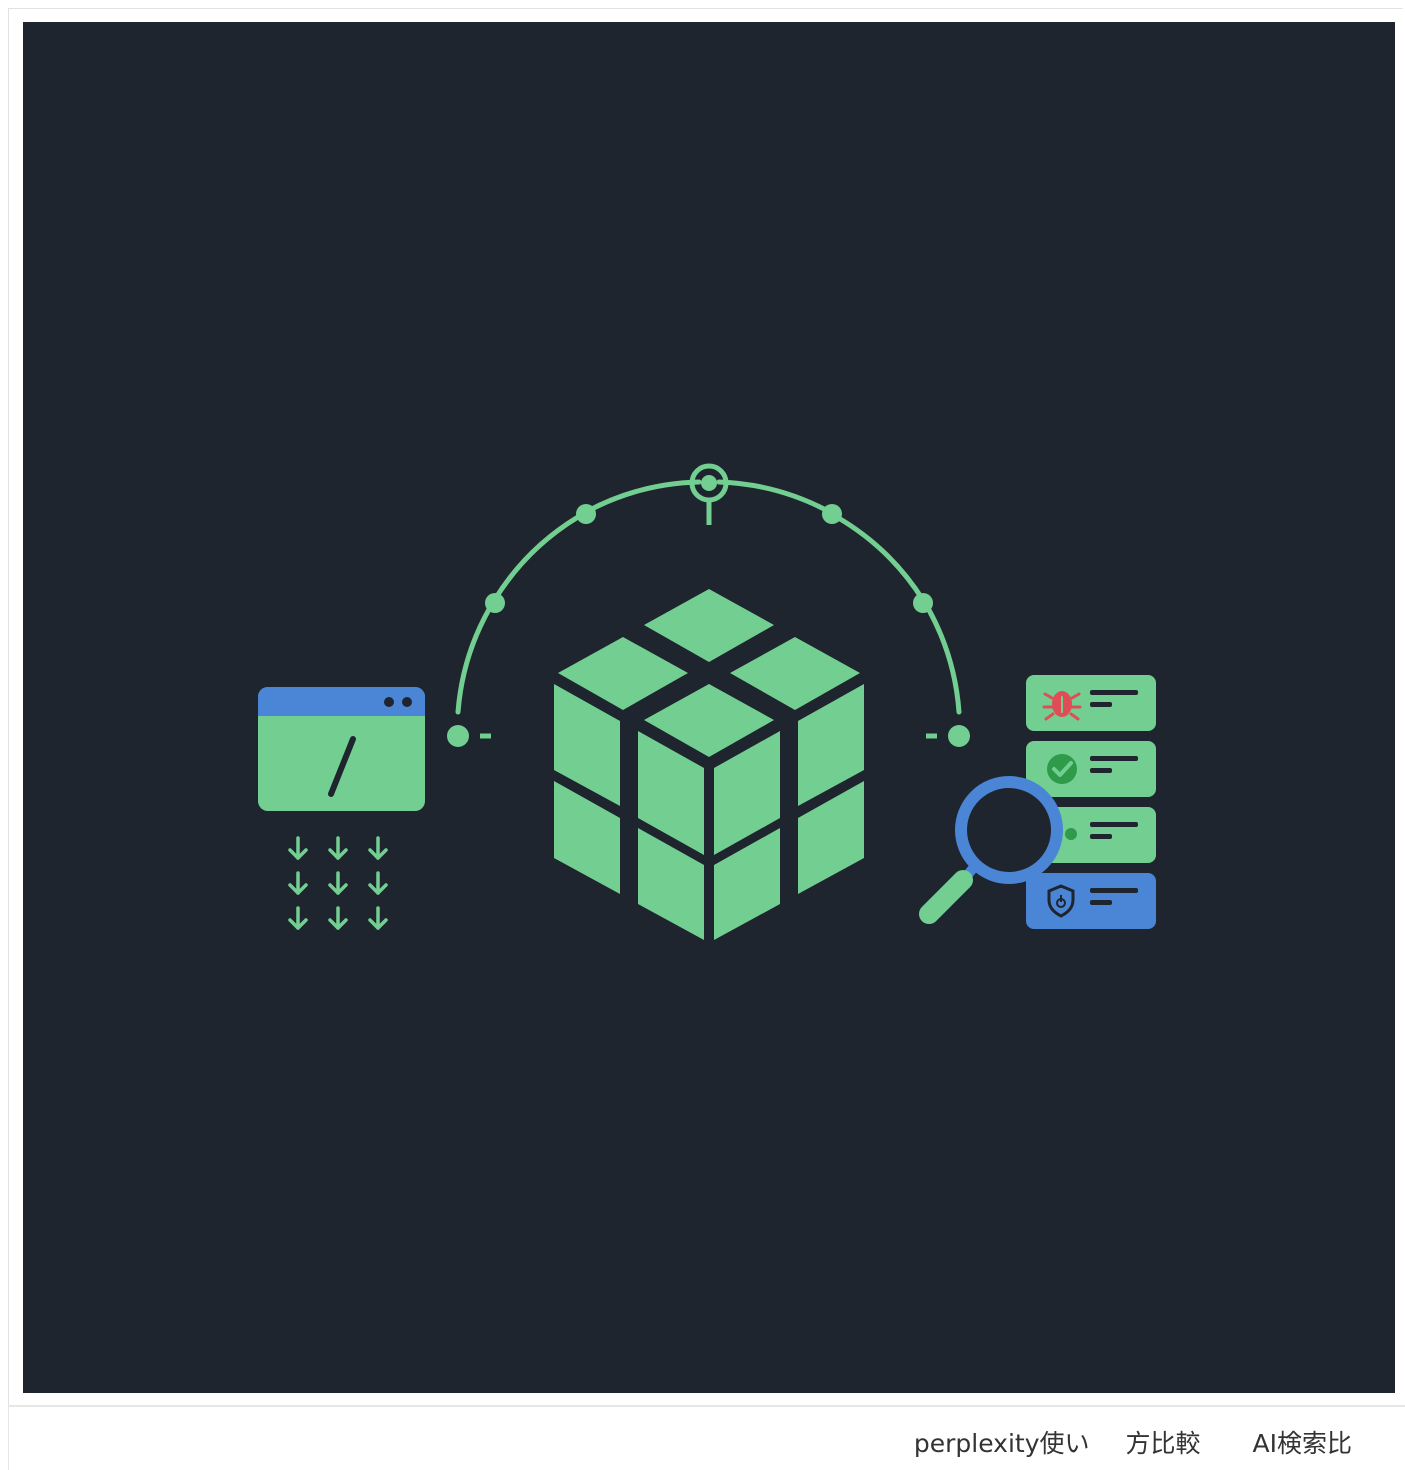  I want to click on gear-fragment-icon, so click(1071, 834).